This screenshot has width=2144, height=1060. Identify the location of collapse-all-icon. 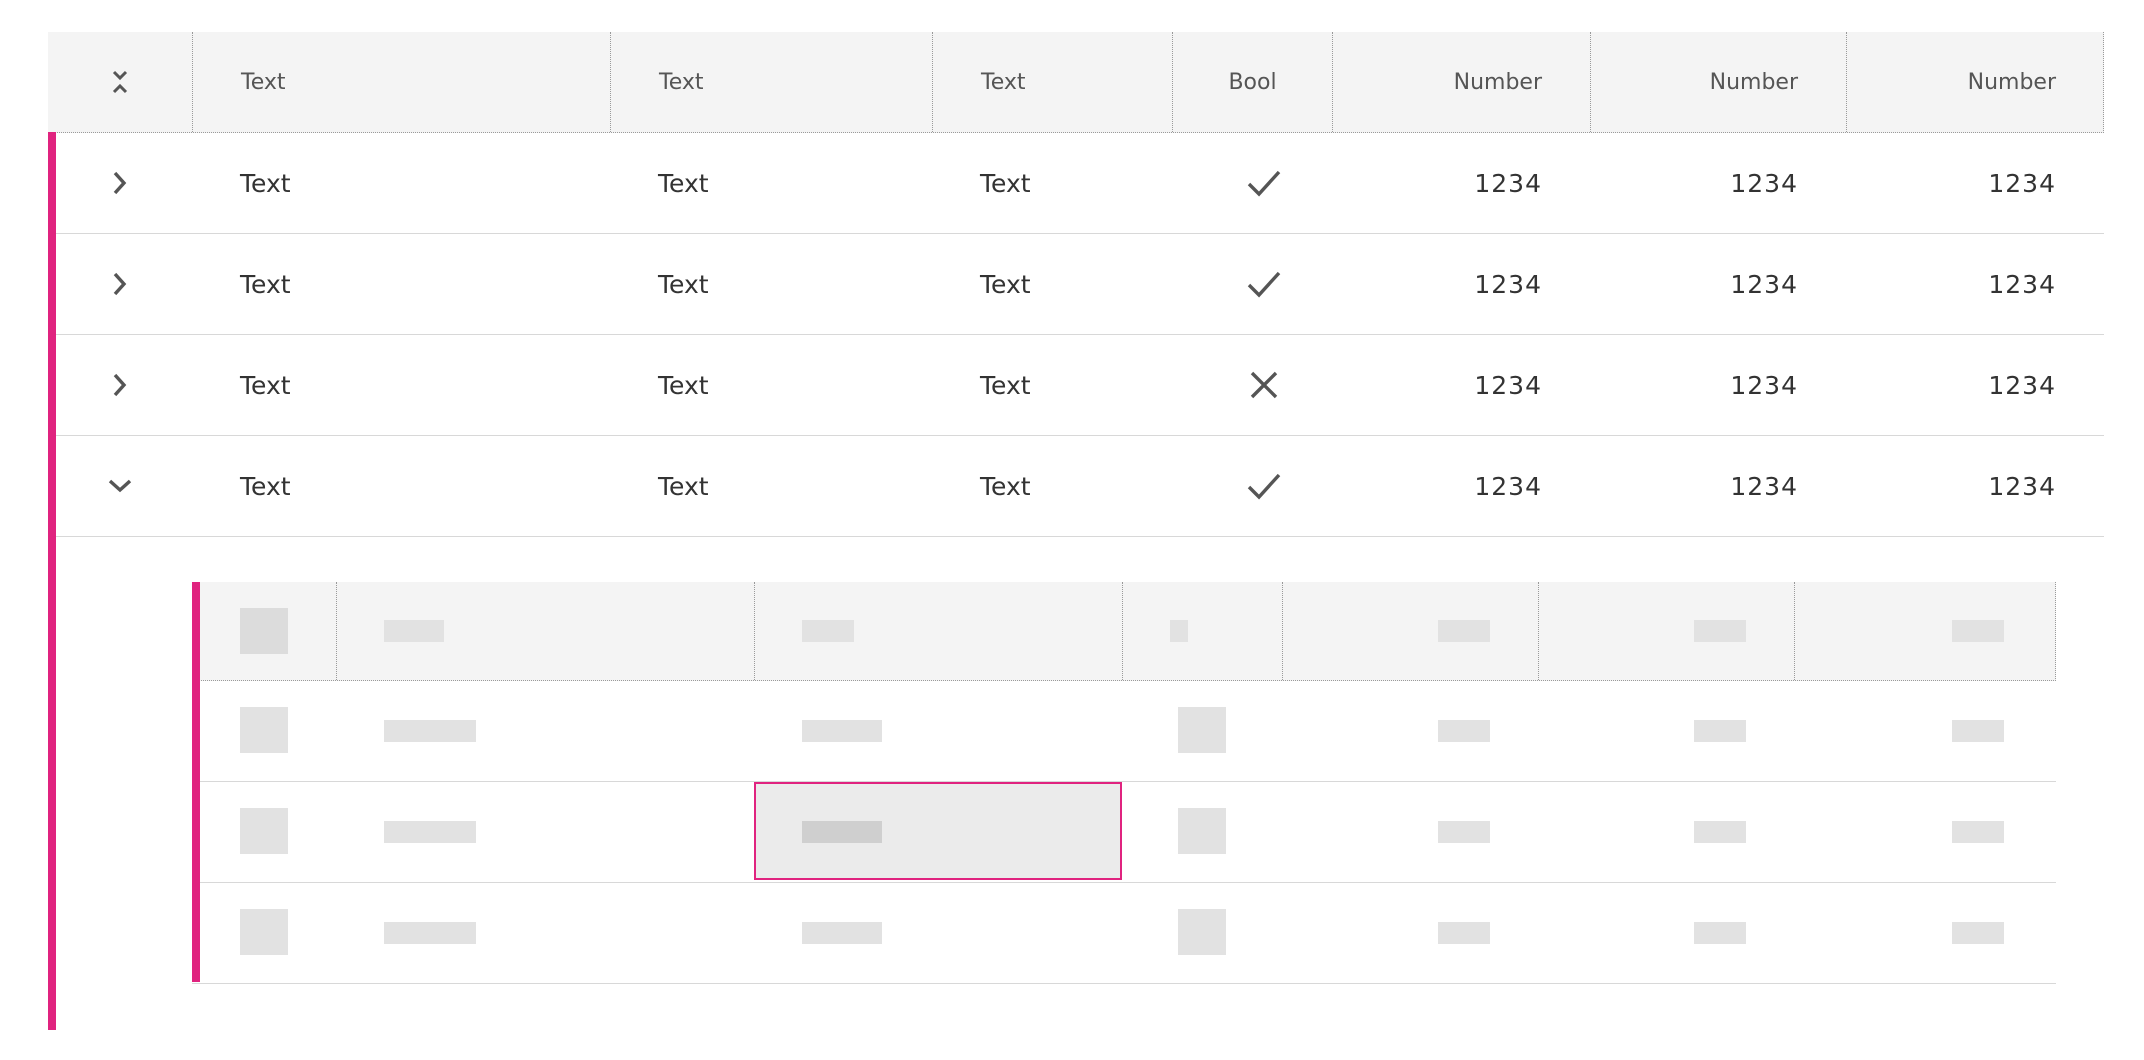
(120, 82).